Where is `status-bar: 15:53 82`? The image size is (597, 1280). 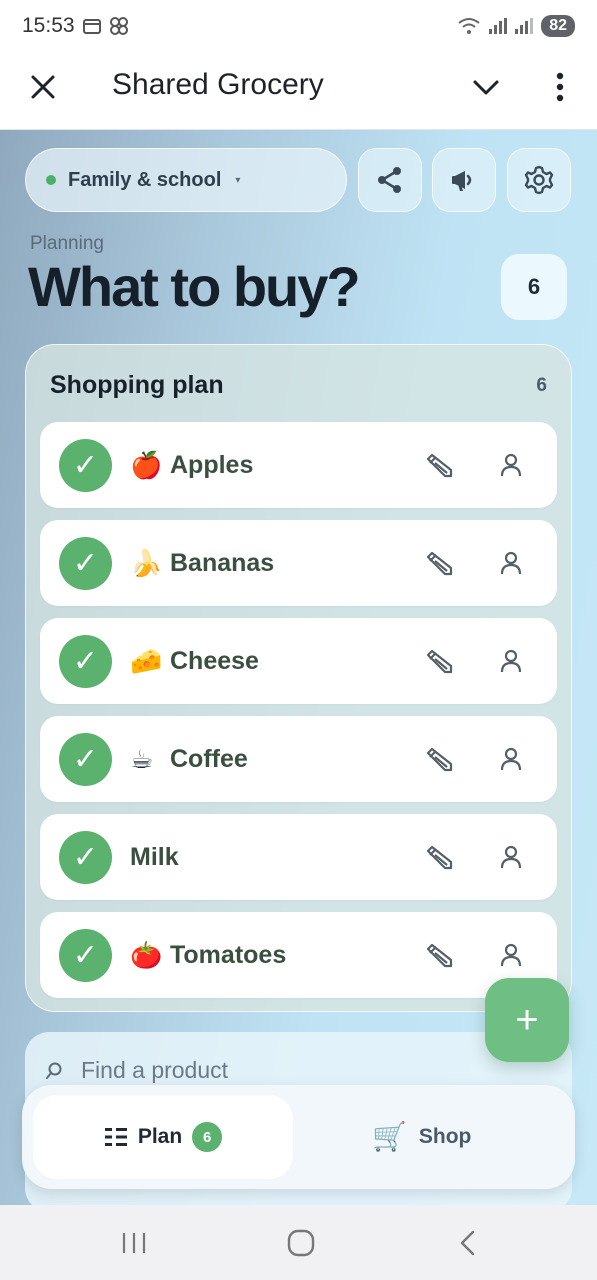
status-bar: 15:53 82 is located at coordinates (298, 26).